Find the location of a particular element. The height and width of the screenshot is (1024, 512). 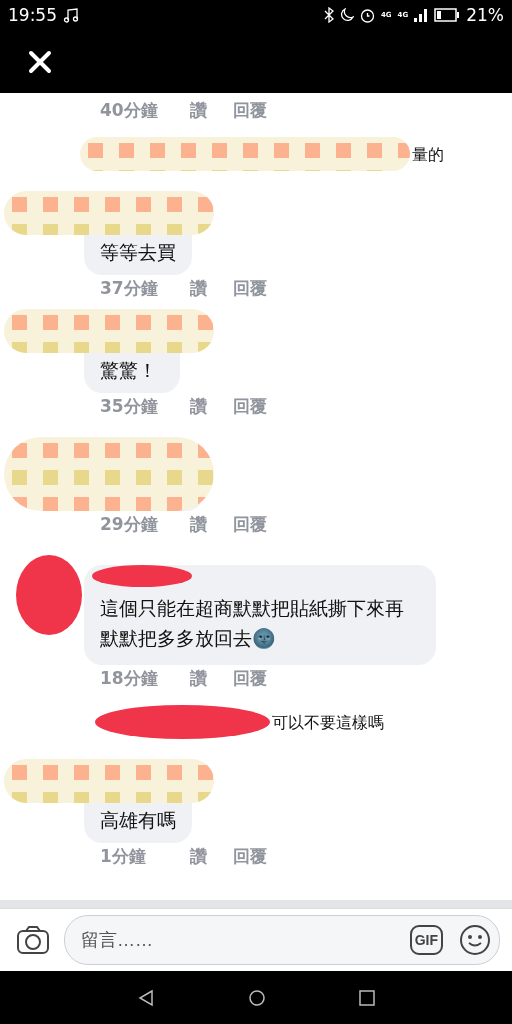

moon-icon is located at coordinates (346, 15).